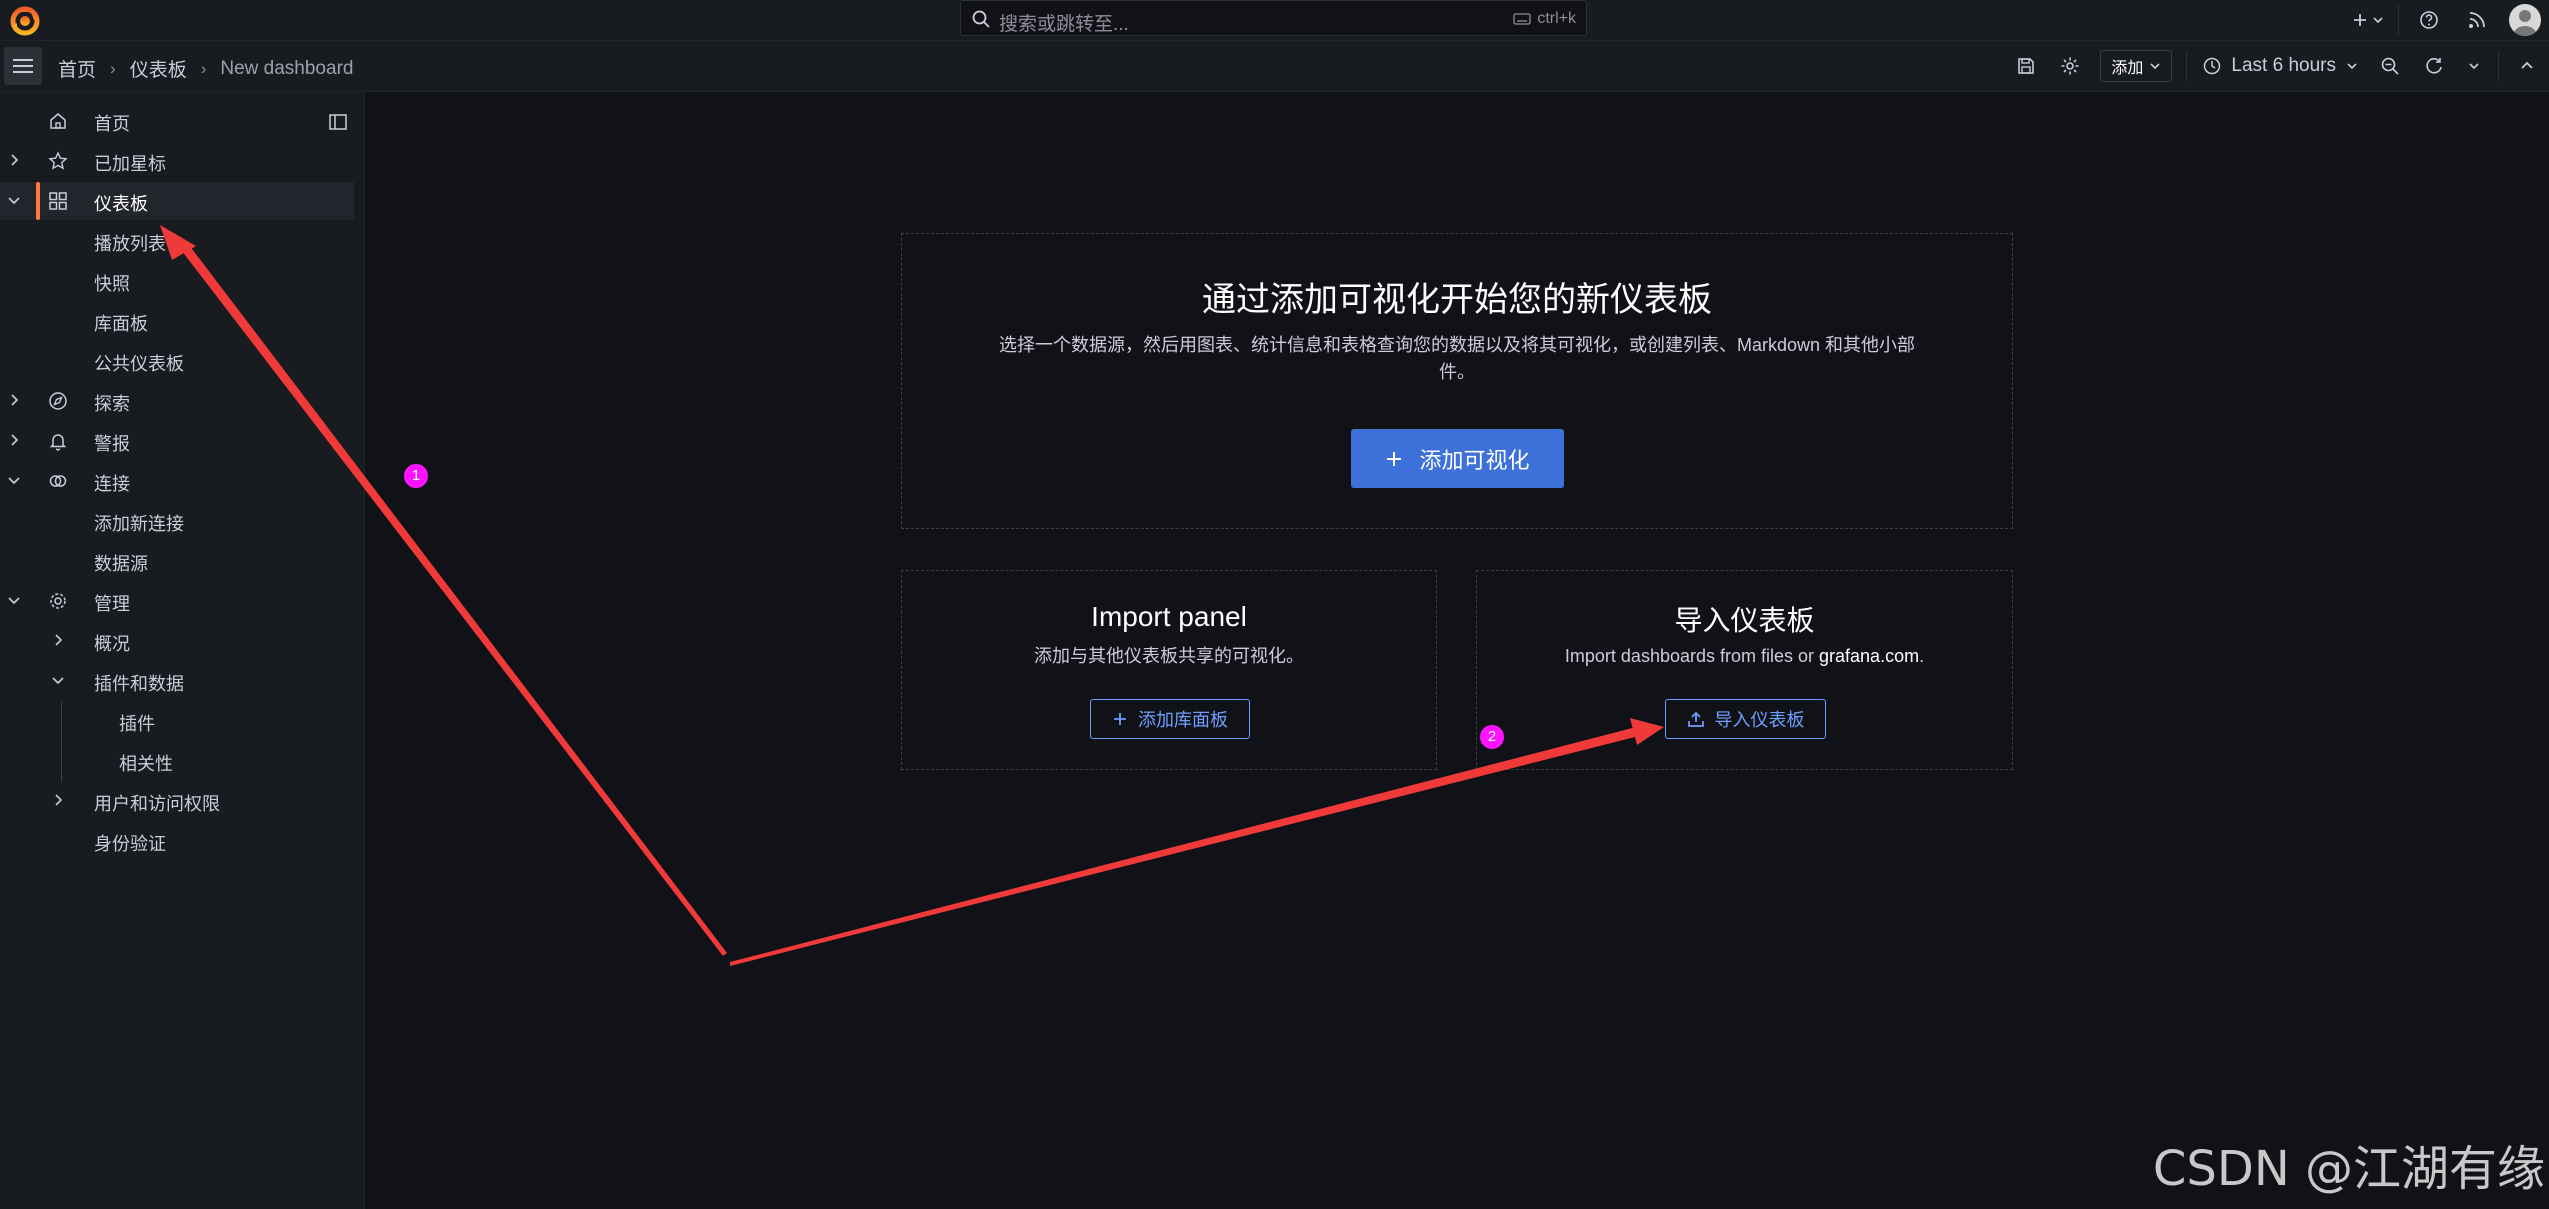 Image resolution: width=2549 pixels, height=1209 pixels. What do you see at coordinates (177, 281) in the screenshot?
I see `sidebar-item-snapshots: 快照` at bounding box center [177, 281].